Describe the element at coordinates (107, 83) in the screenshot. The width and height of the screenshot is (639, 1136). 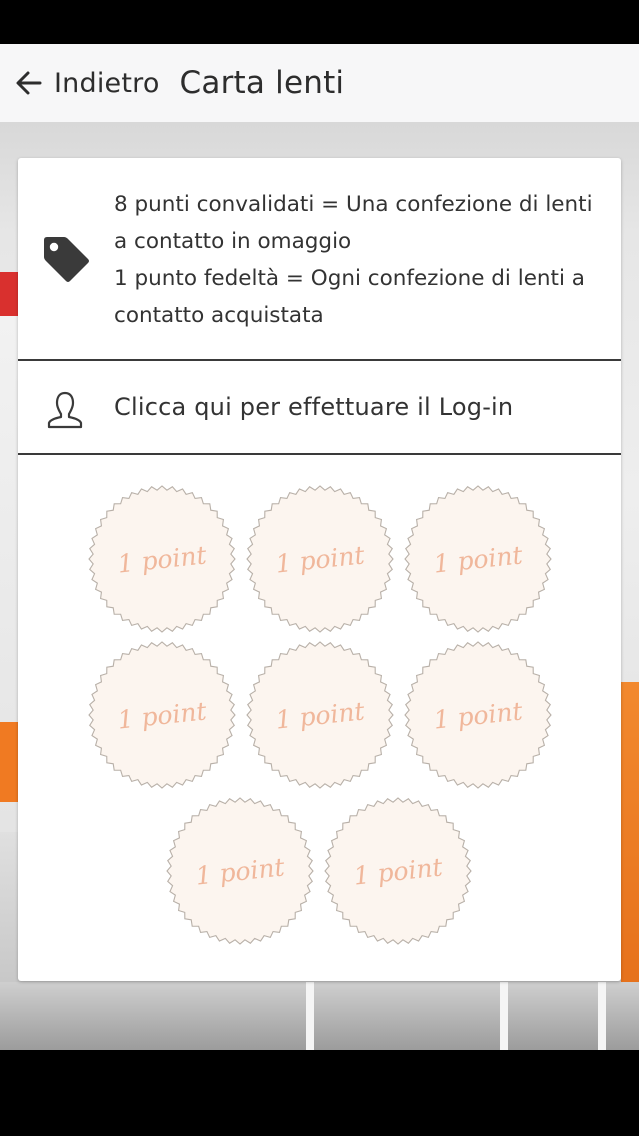
I see `back-label: Indietro` at that location.